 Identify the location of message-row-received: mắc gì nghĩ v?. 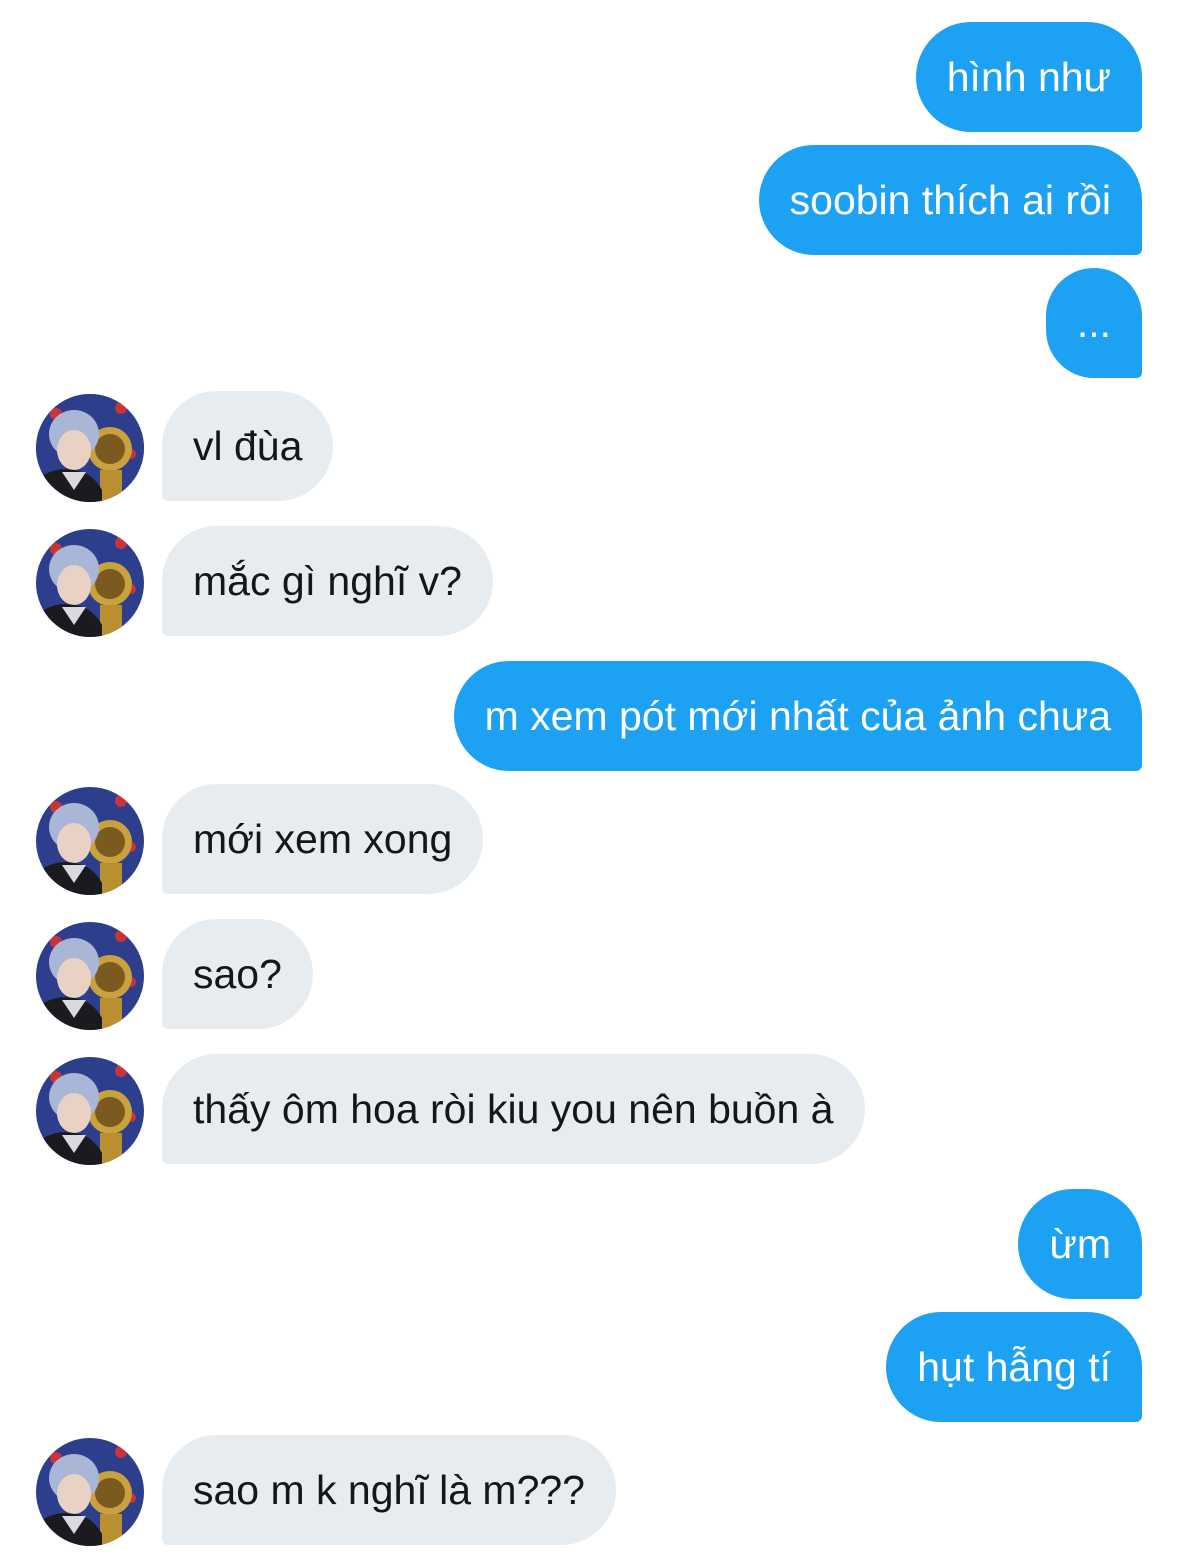
(589, 581).